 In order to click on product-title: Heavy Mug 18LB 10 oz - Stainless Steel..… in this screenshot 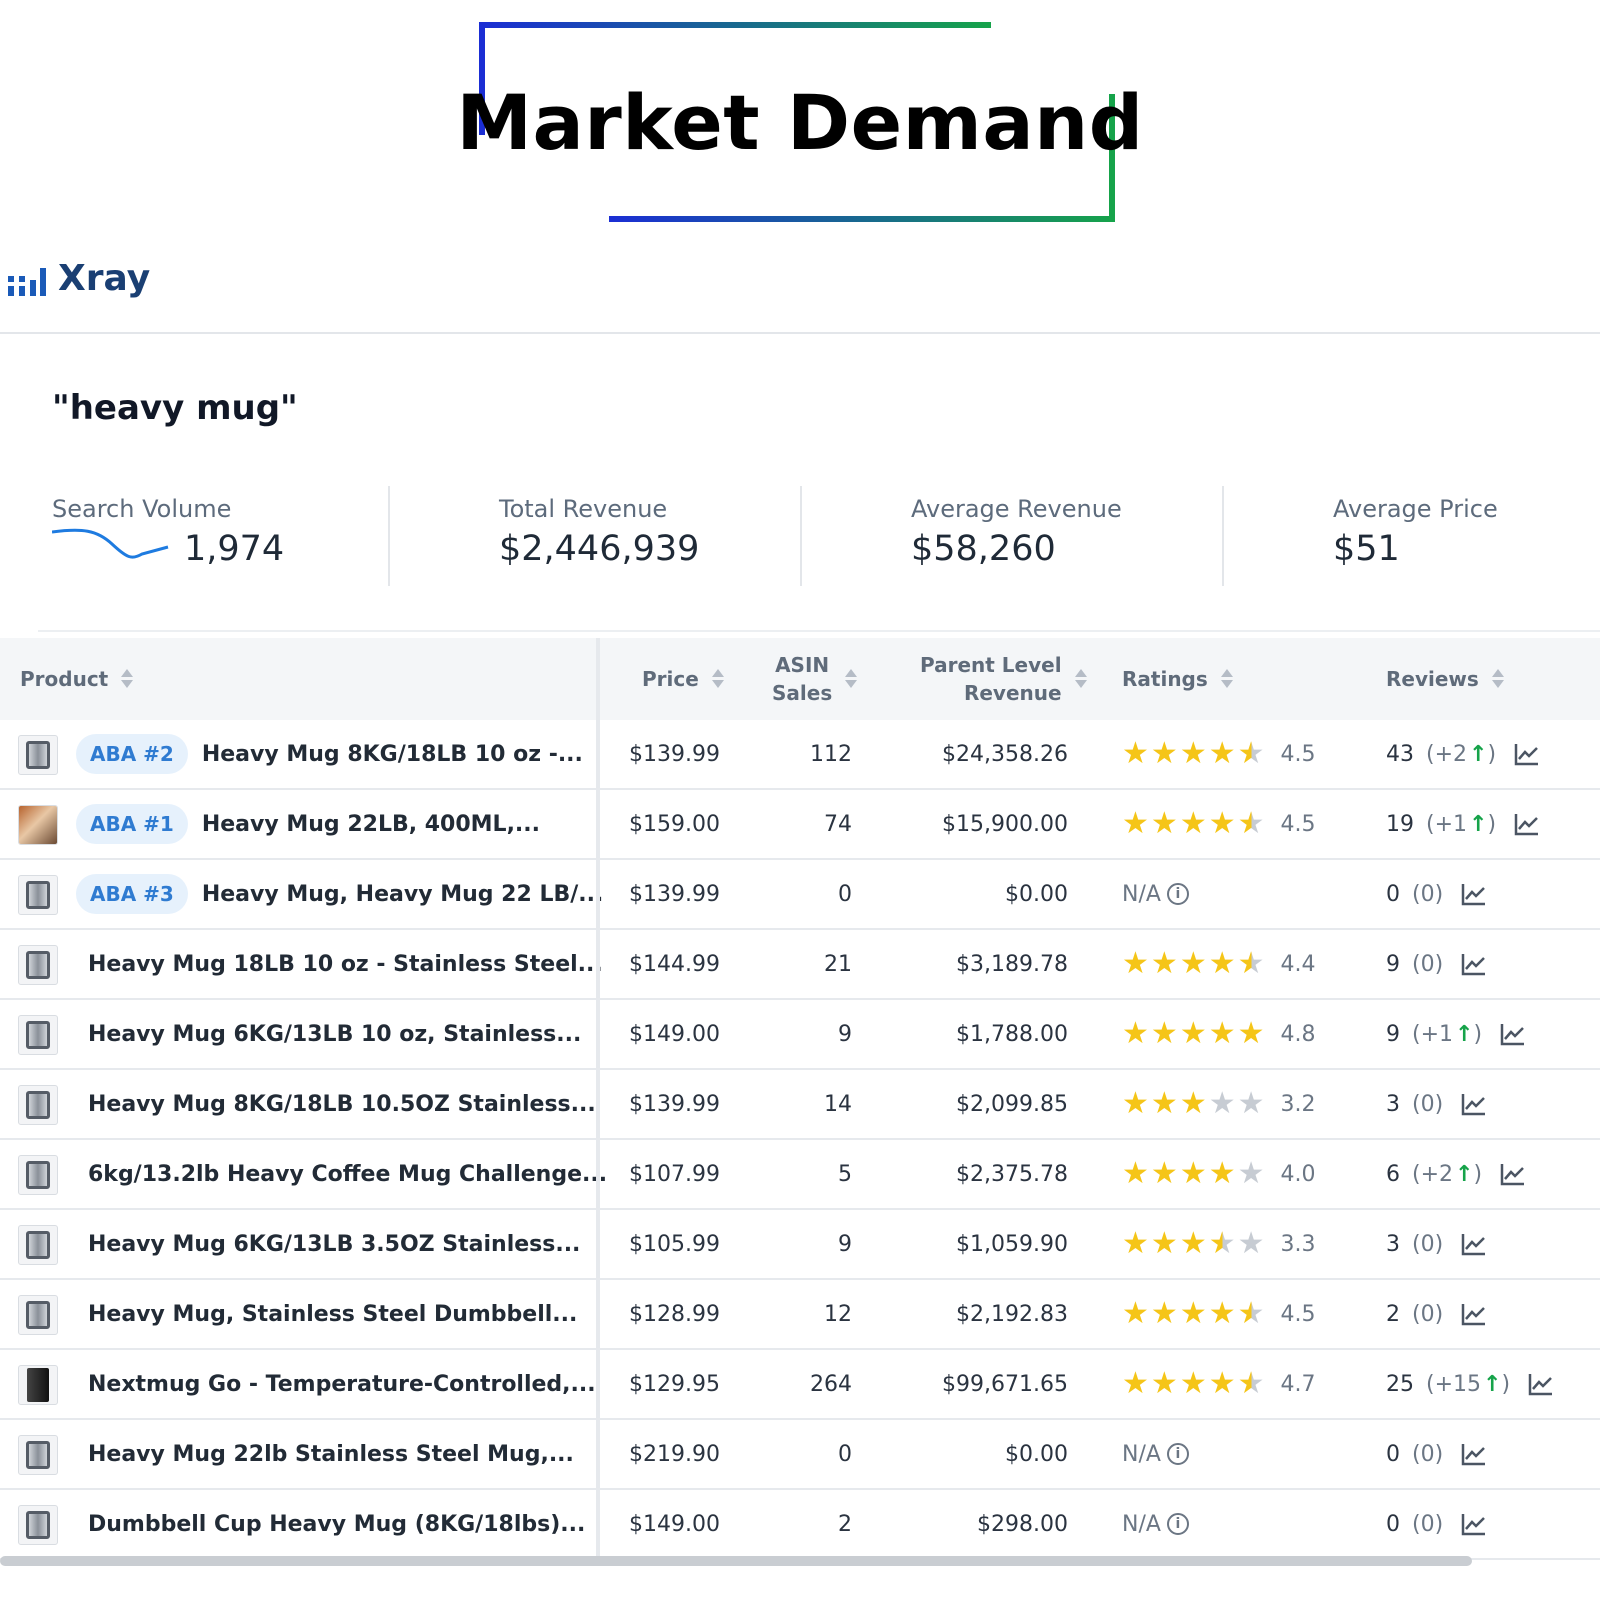, I will do `click(345, 964)`.